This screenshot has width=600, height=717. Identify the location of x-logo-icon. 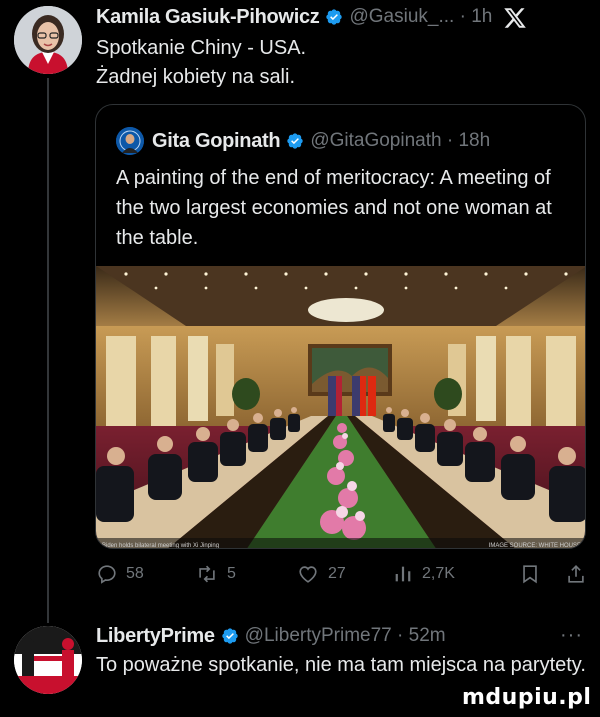
(515, 18).